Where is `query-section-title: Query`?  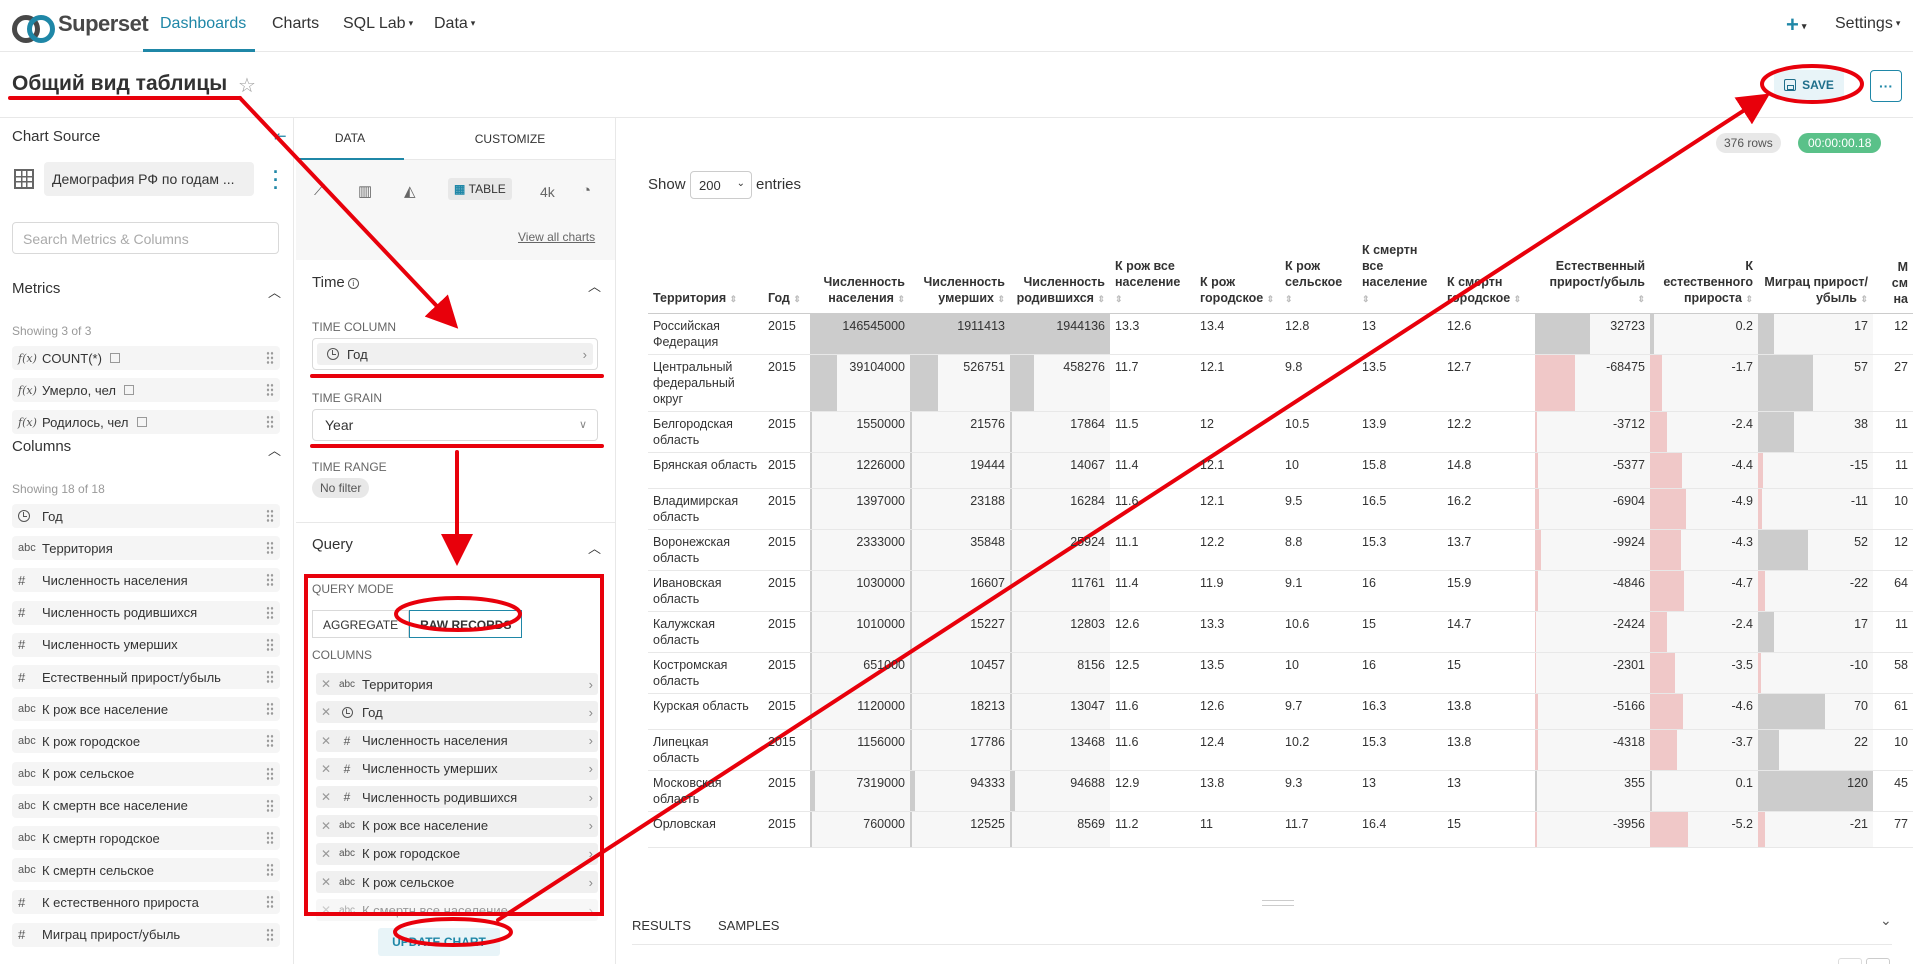
query-section-title: Query is located at coordinates (332, 544).